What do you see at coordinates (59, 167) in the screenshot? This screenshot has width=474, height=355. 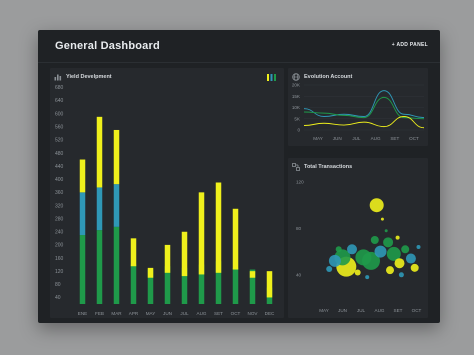 I see `y-tick-label: 440` at bounding box center [59, 167].